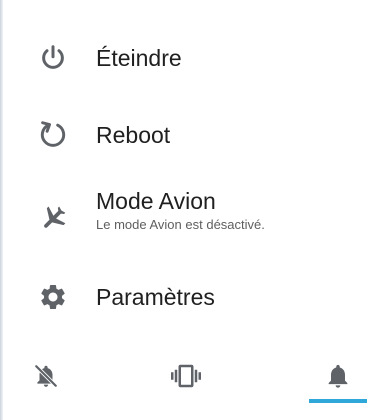 This screenshot has width=369, height=420. I want to click on airplane-mode-status: Le mode Avion est désactivé., so click(180, 224).